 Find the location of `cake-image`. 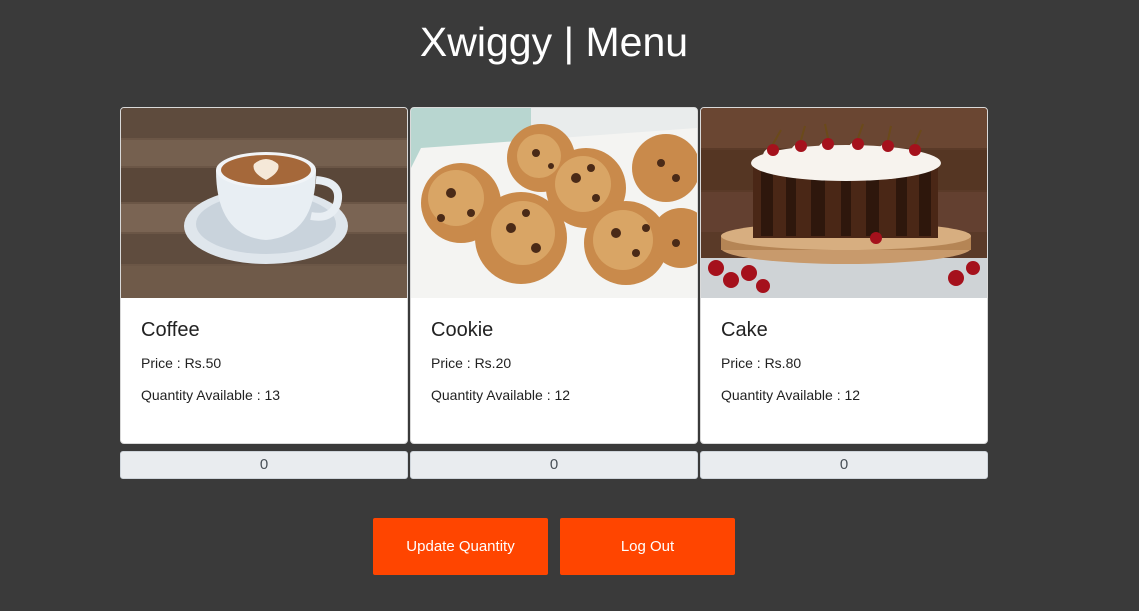

cake-image is located at coordinates (844, 203).